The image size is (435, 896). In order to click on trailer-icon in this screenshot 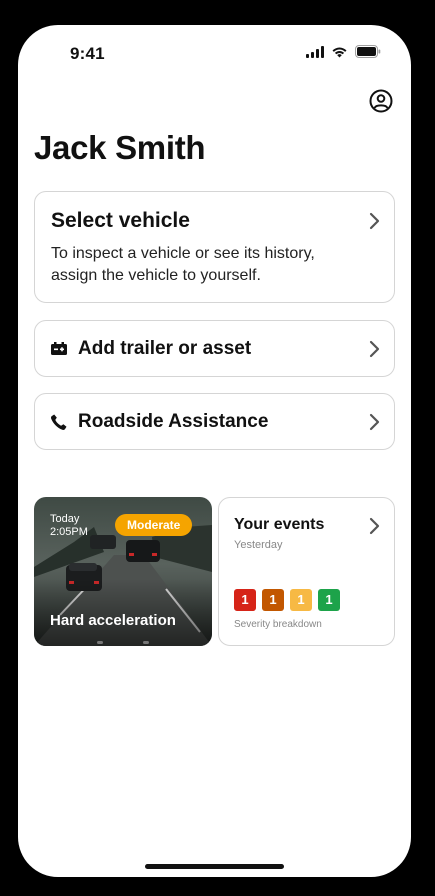, I will do `click(59, 348)`.